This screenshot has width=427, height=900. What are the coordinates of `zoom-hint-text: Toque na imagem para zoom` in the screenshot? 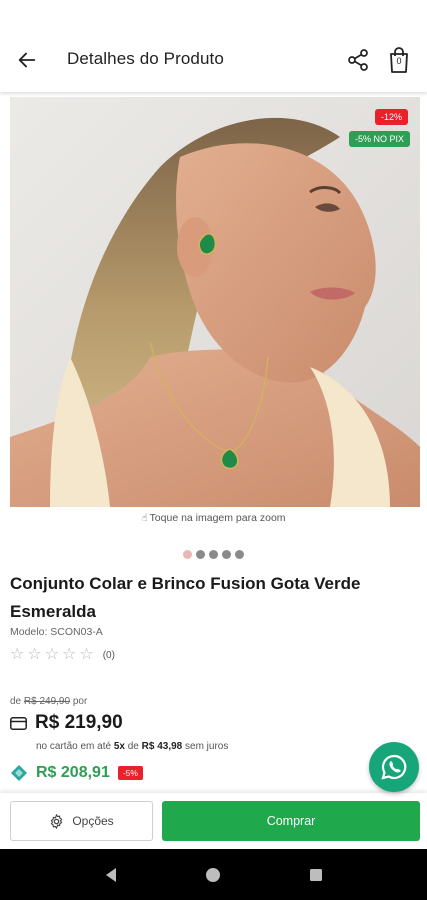 It's located at (217, 518).